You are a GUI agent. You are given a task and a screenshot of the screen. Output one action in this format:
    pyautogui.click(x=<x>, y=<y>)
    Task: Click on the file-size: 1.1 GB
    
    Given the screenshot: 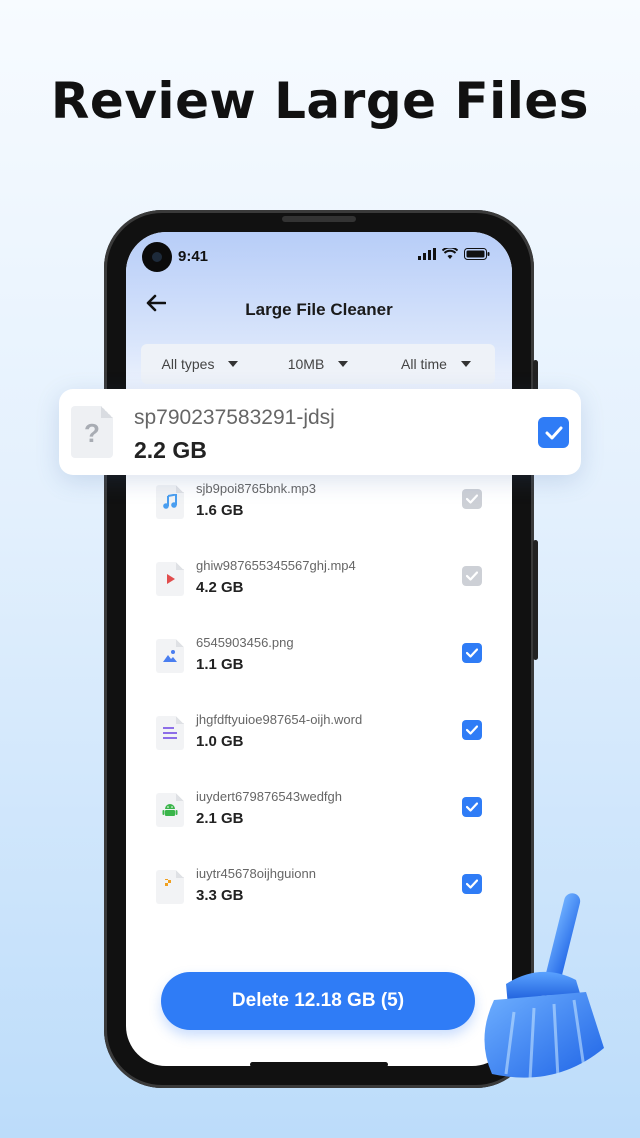 What is the action you would take?
    pyautogui.click(x=220, y=664)
    